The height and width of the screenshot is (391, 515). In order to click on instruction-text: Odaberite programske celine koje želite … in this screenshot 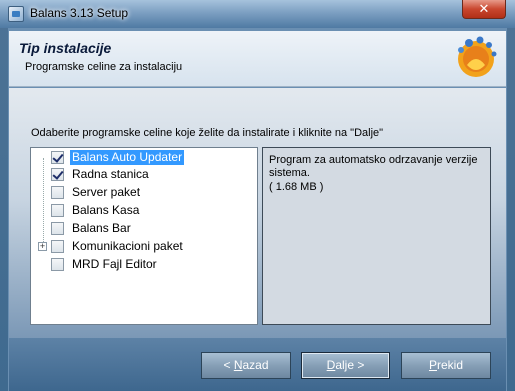, I will do `click(207, 133)`.